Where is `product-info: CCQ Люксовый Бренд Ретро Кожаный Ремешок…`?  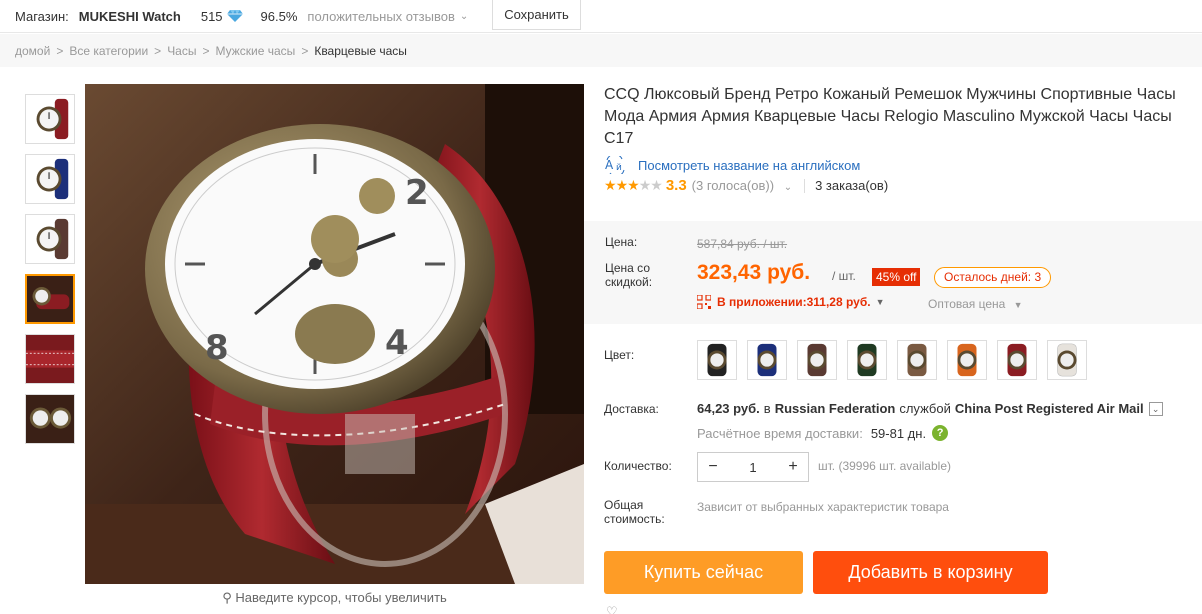 product-info: CCQ Люксовый Бренд Ретро Кожаный Ремешок… is located at coordinates (903, 139).